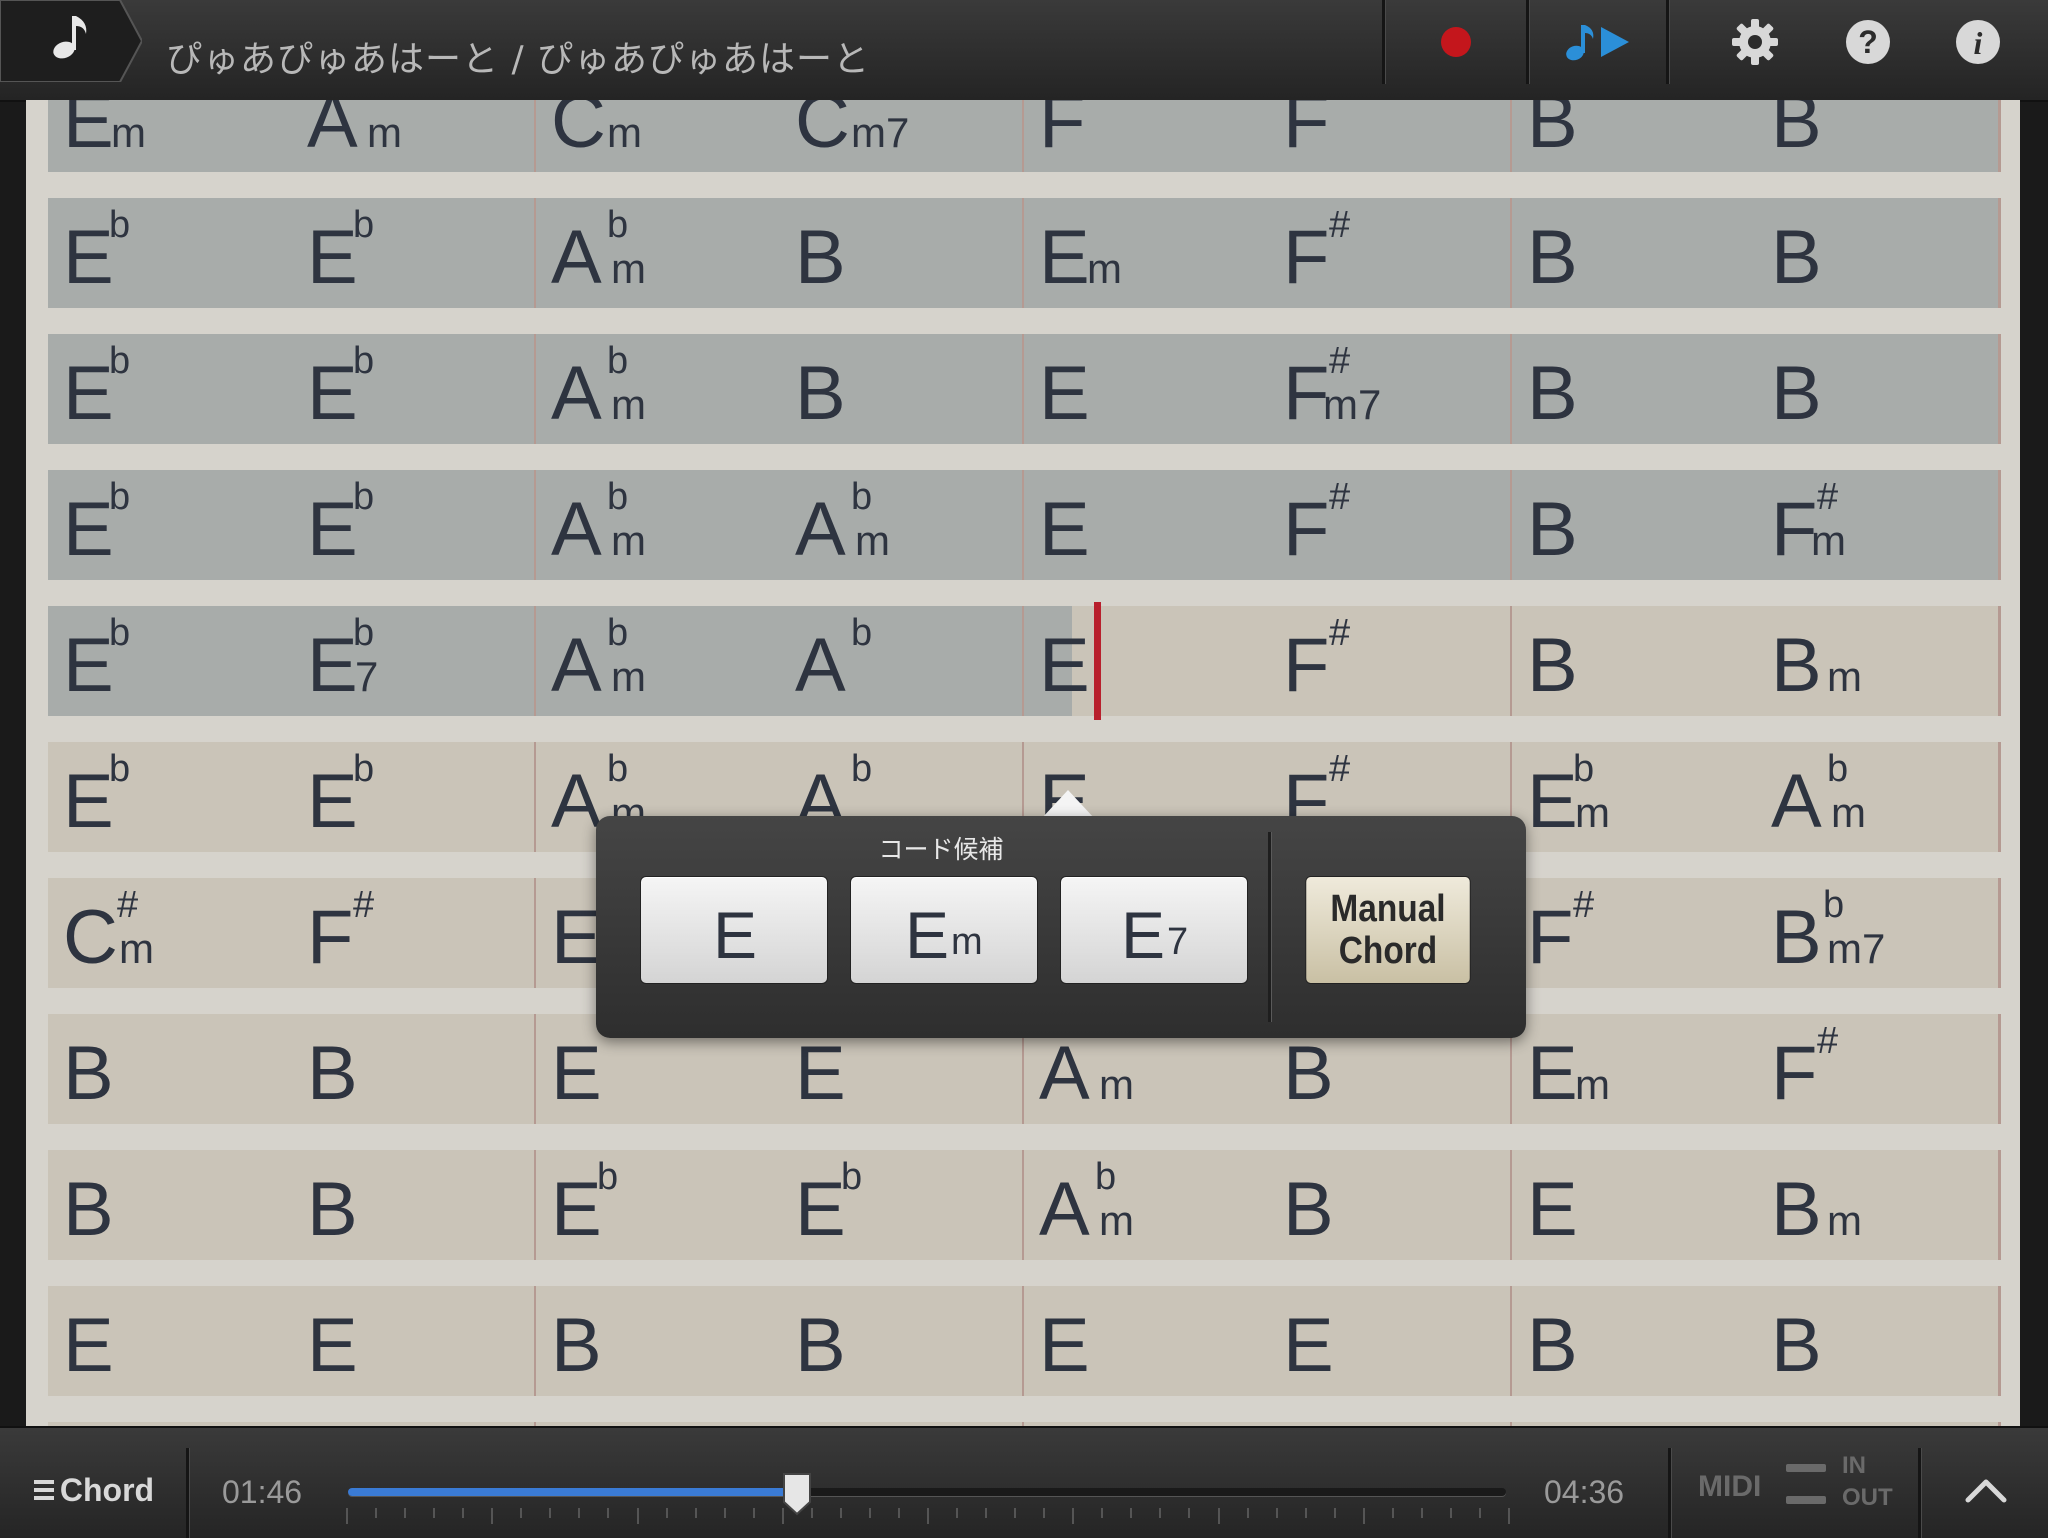 The image size is (2048, 1538). What do you see at coordinates (1456, 42) in the screenshot?
I see `record-button` at bounding box center [1456, 42].